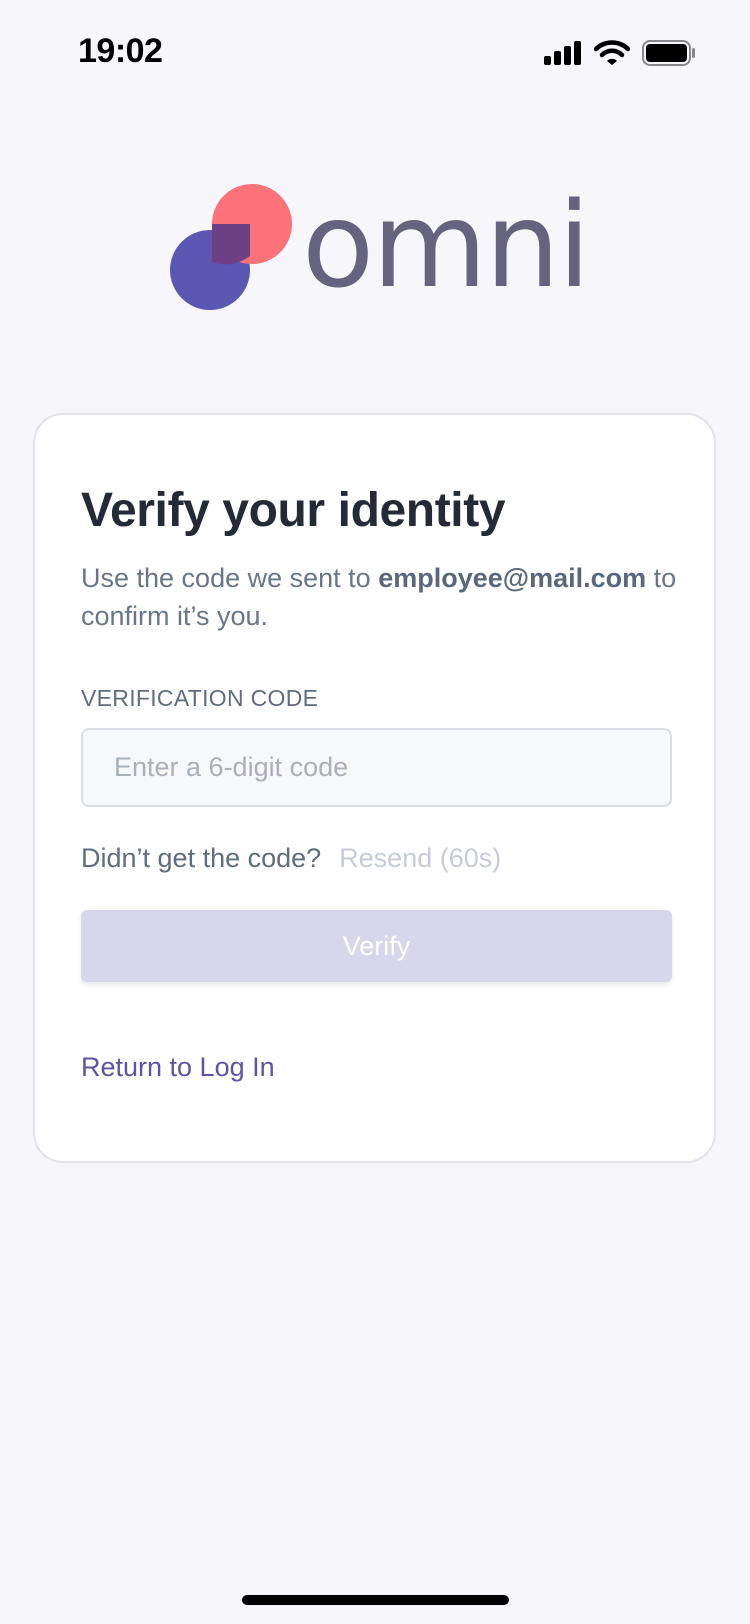  What do you see at coordinates (562, 53) in the screenshot?
I see `cellular-signal-icon` at bounding box center [562, 53].